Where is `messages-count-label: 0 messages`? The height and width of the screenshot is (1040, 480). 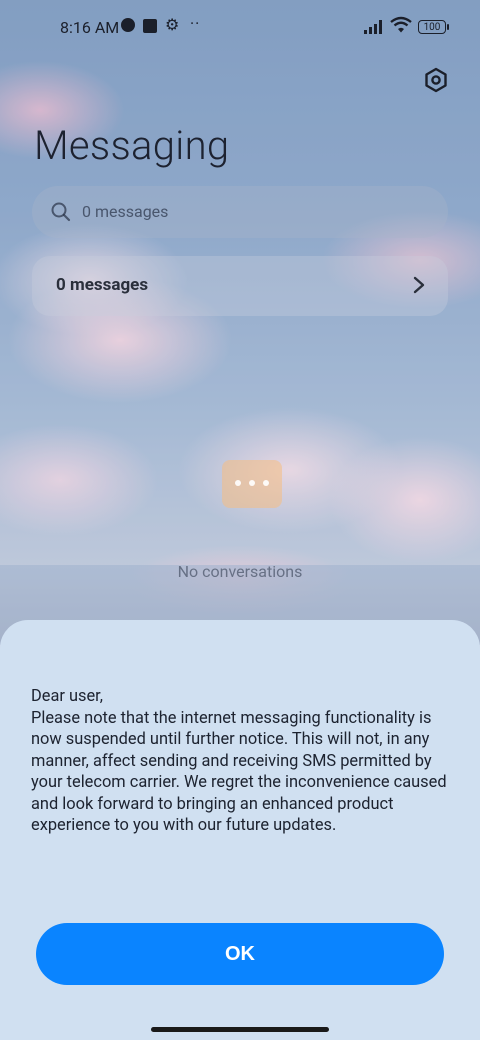
messages-count-label: 0 messages is located at coordinates (102, 285).